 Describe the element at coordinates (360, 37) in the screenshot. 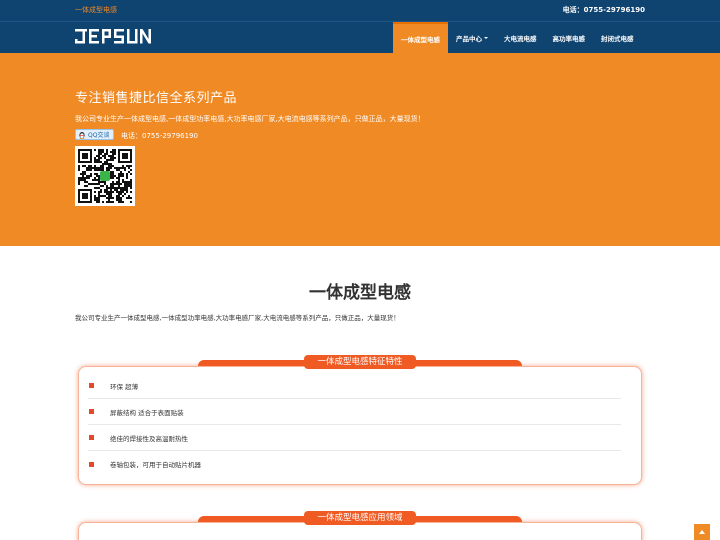

I see `main-navbar: 一体成型电感 产品中心 大电流电感 高功率电感 封闭式电感` at that location.